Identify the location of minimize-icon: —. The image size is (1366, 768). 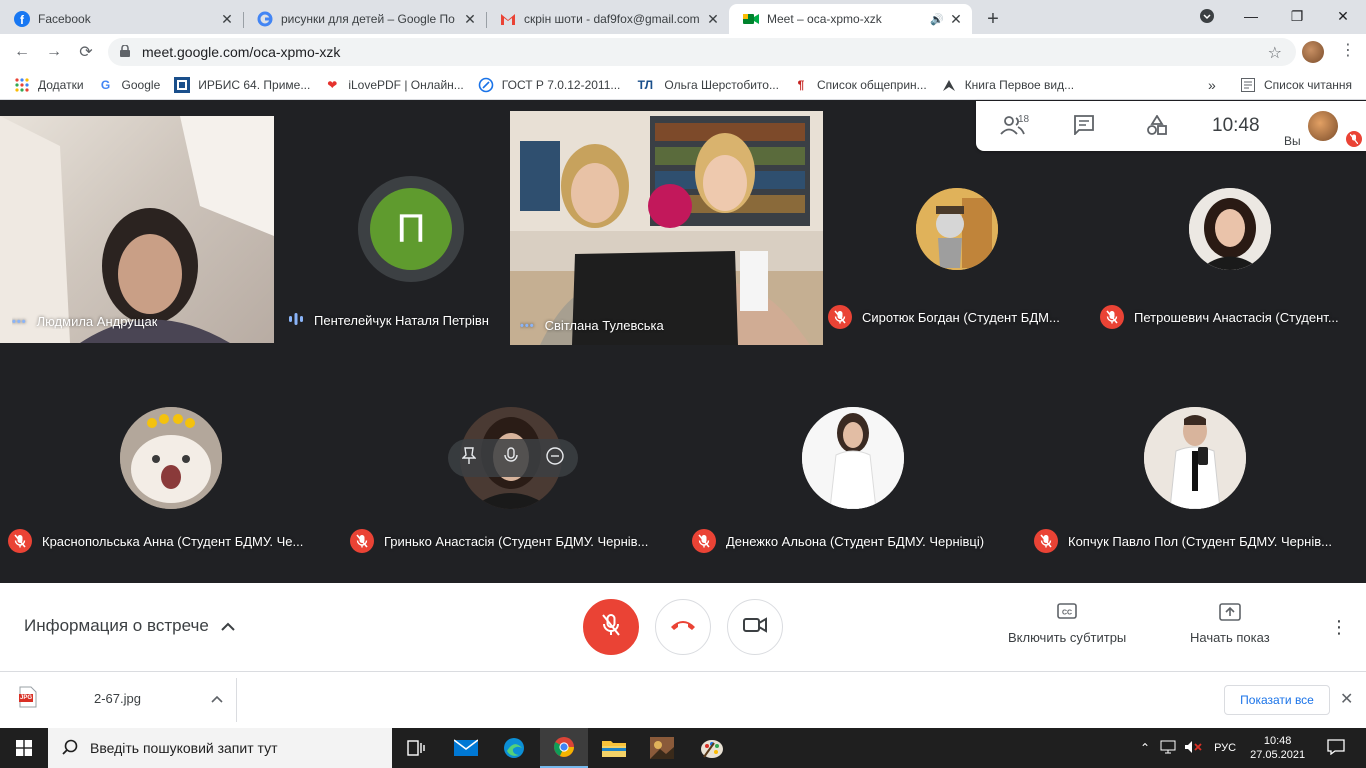
(1251, 16).